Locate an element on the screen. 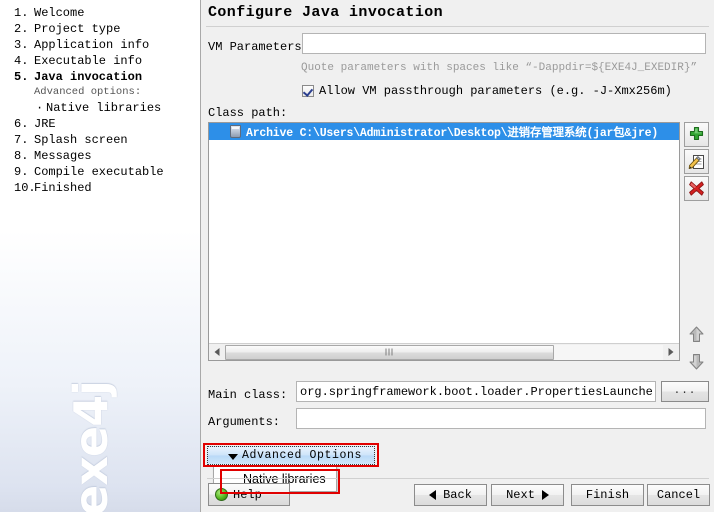 Image resolution: width=714 pixels, height=512 pixels. sidebar-step-welcome: 1. Welcome is located at coordinates (107, 13).